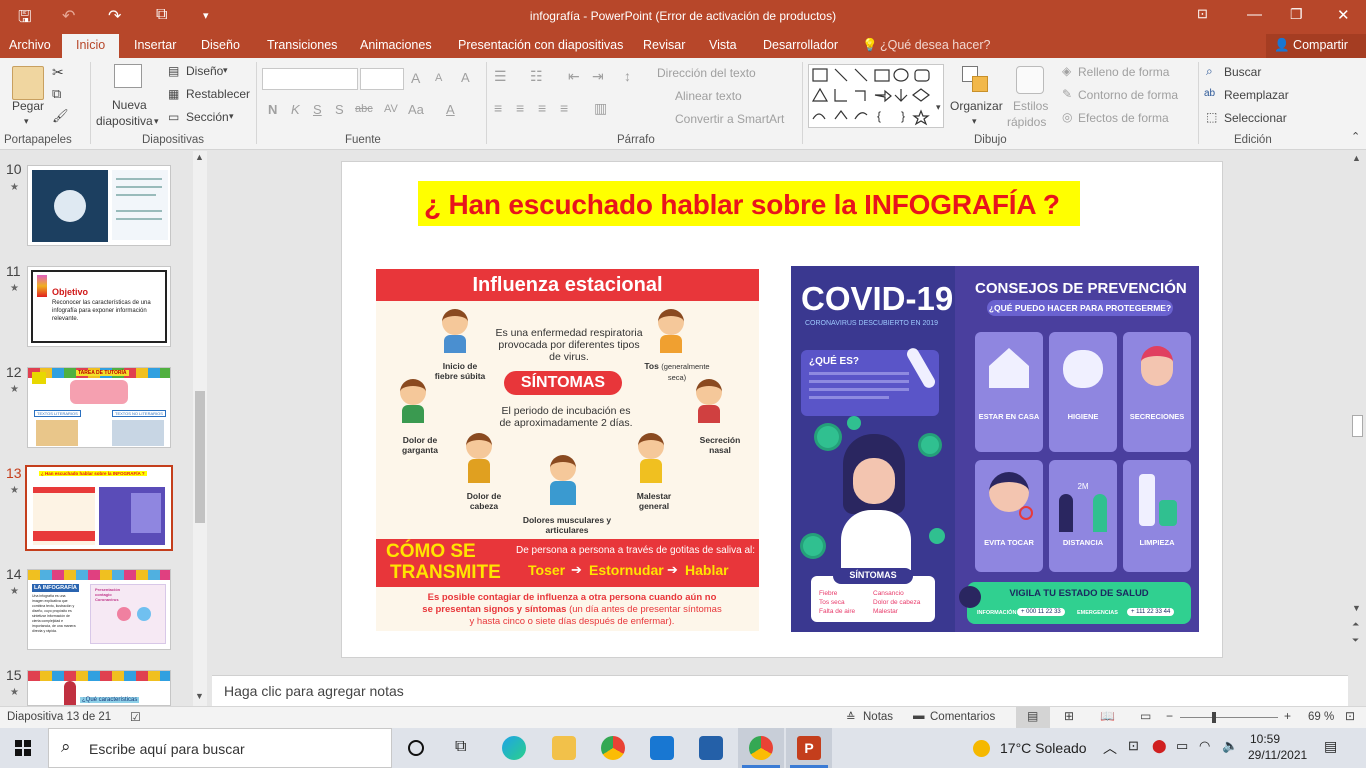 Image resolution: width=1366 pixels, height=768 pixels. Describe the element at coordinates (302, 45) in the screenshot. I see `tab-transiciones: Transiciones` at that location.